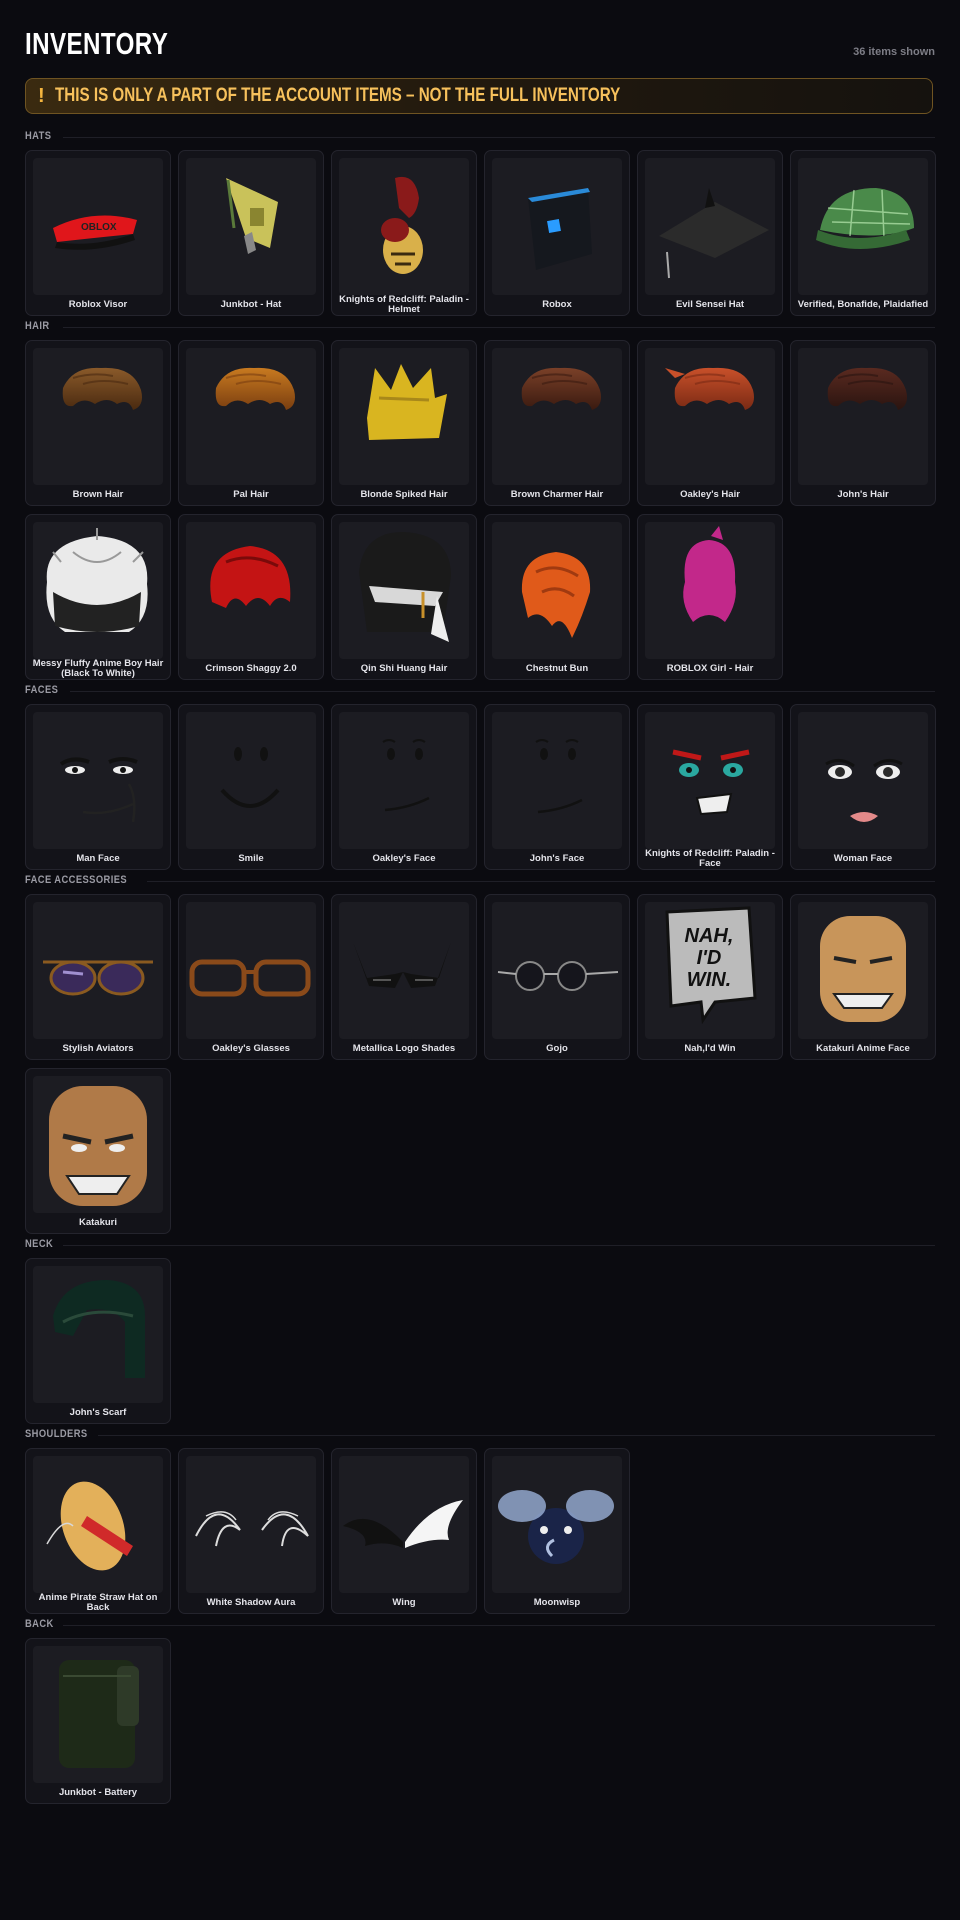 This screenshot has height=1920, width=960. What do you see at coordinates (404, 226) in the screenshot?
I see `paladin-helmet-icon` at bounding box center [404, 226].